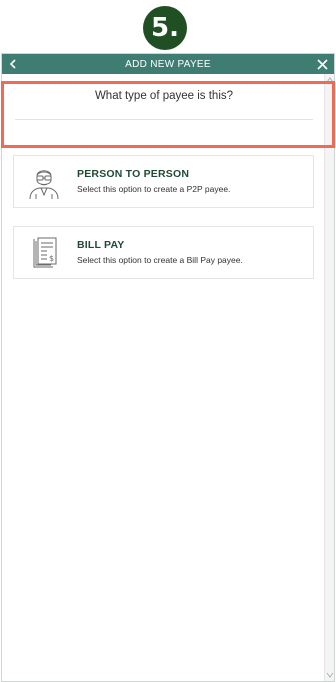 Image resolution: width=336 pixels, height=682 pixels. I want to click on back-button, so click(13, 64).